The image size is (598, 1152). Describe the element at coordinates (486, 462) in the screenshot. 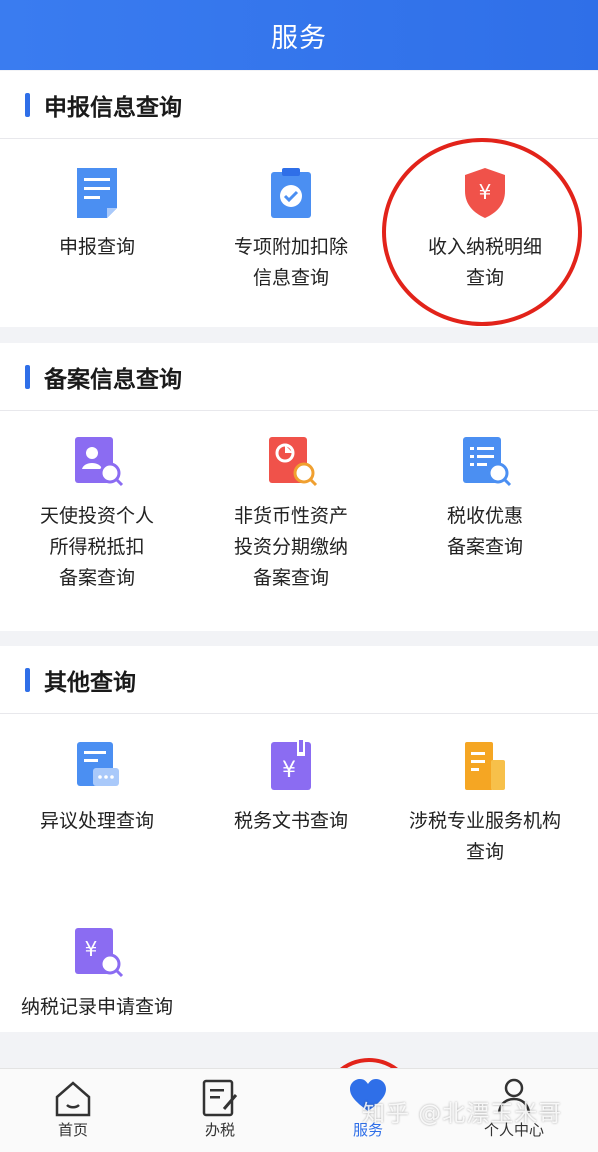

I see `list-search-icon` at that location.